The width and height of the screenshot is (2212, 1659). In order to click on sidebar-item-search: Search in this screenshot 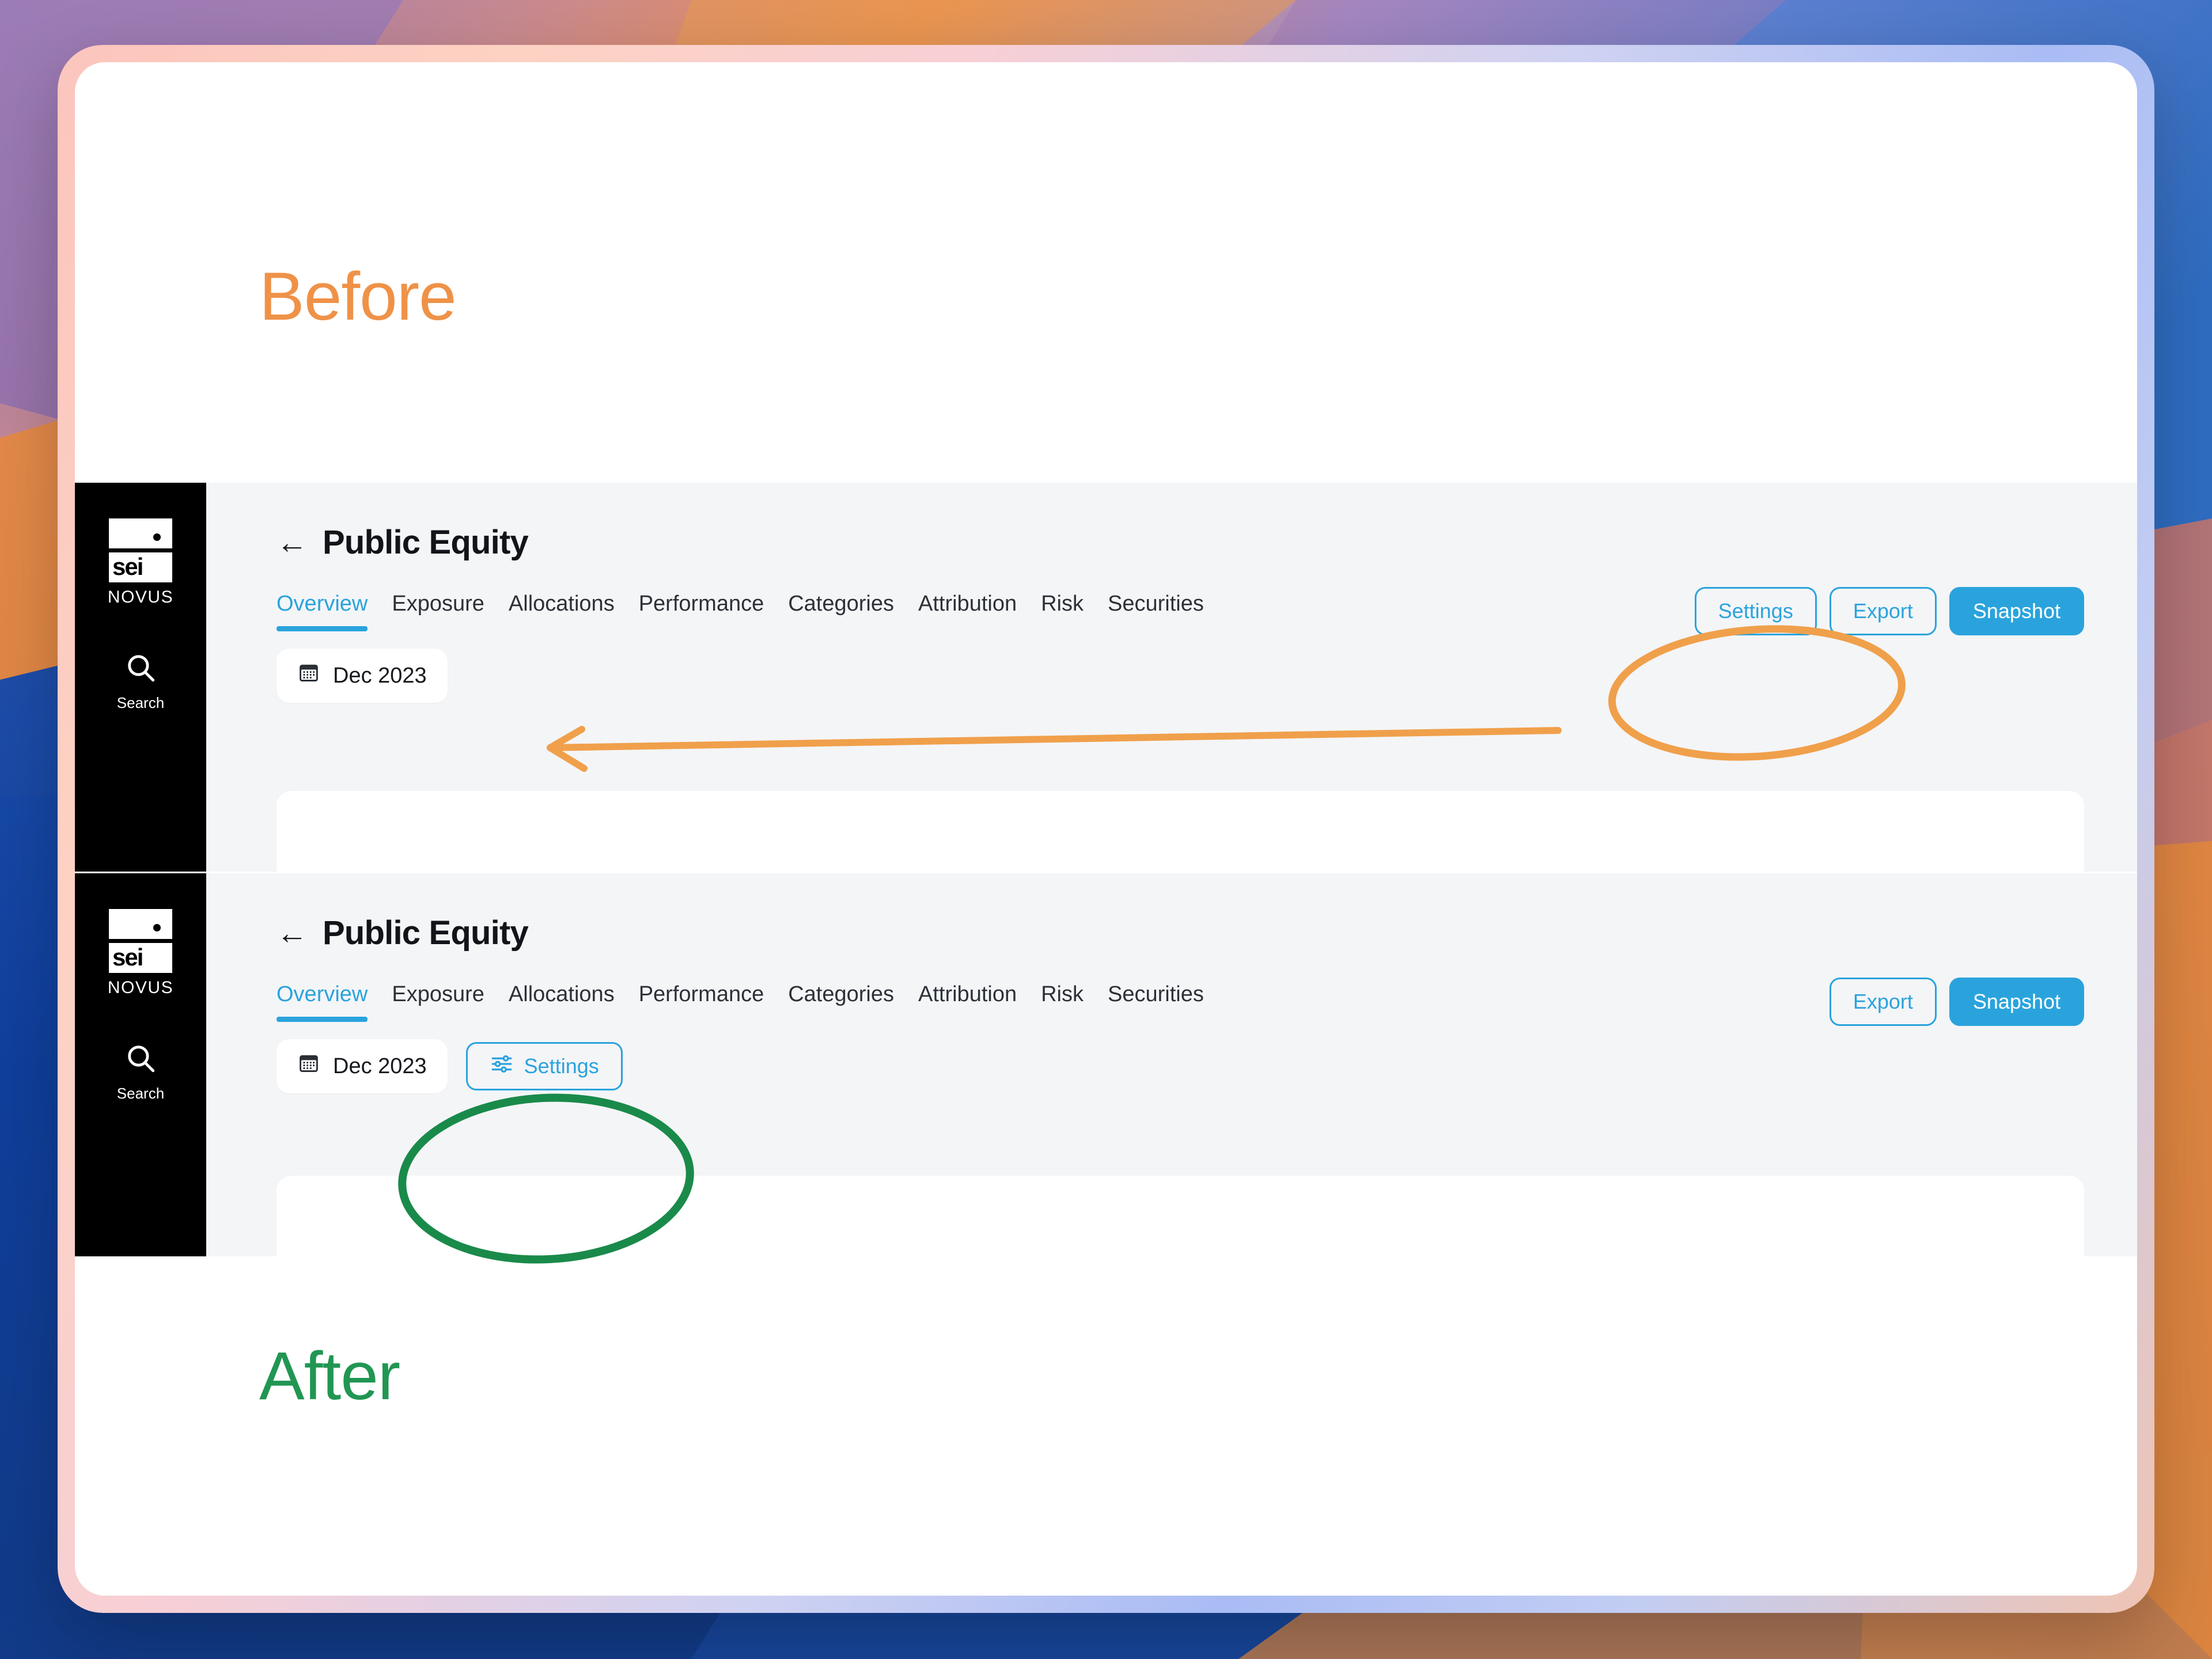, I will do `click(140, 681)`.